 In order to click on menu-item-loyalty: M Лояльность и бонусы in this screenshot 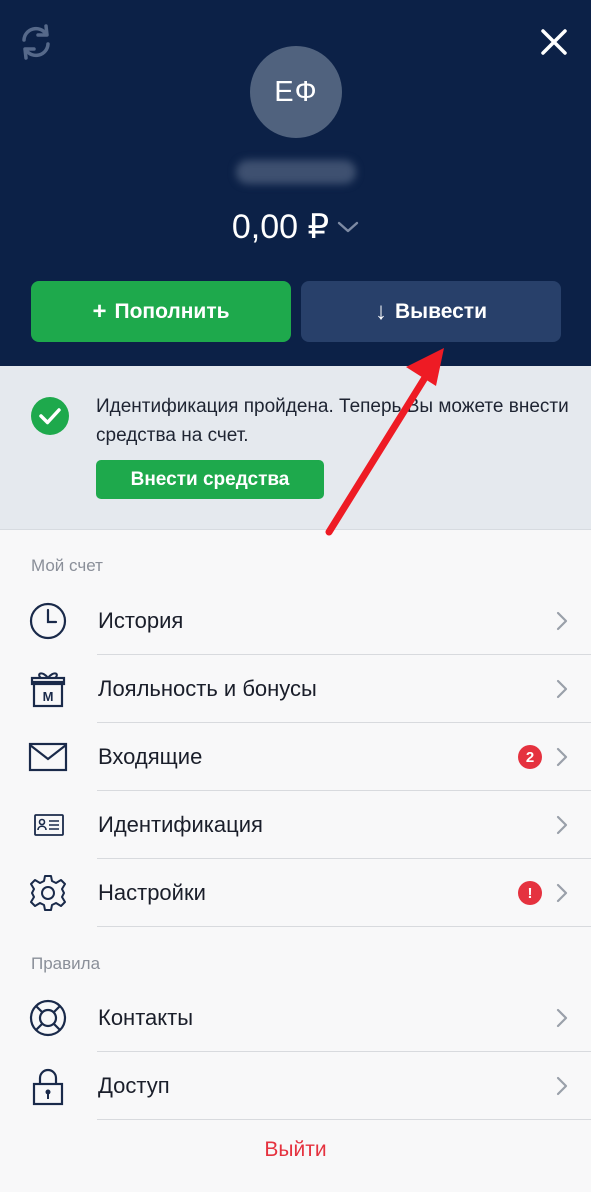, I will do `click(295, 689)`.